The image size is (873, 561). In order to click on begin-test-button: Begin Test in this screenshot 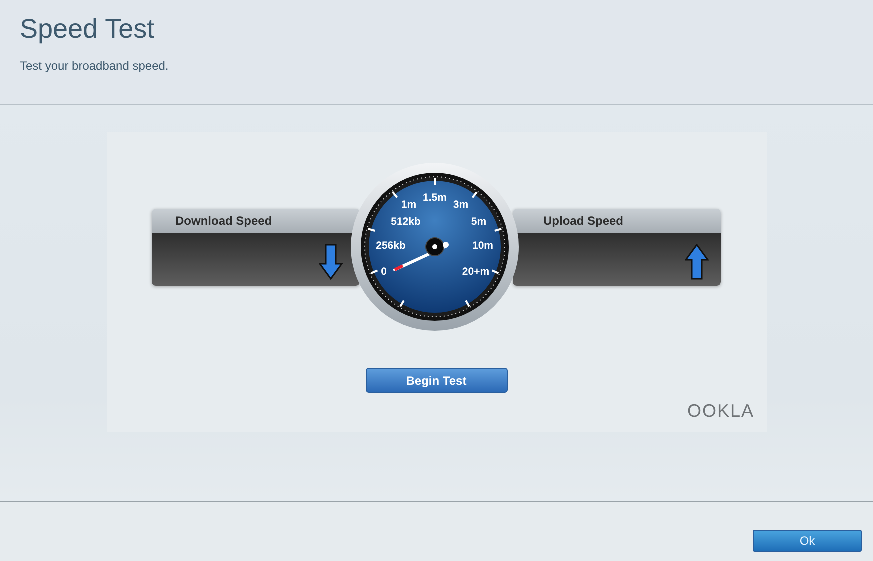, I will do `click(437, 380)`.